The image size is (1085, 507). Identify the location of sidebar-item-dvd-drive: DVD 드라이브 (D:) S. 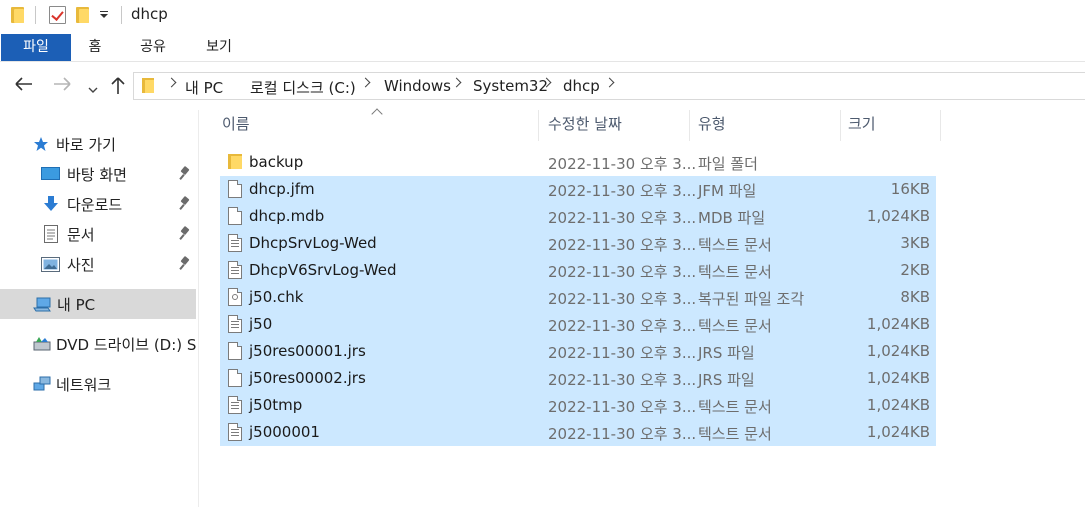
(98, 344).